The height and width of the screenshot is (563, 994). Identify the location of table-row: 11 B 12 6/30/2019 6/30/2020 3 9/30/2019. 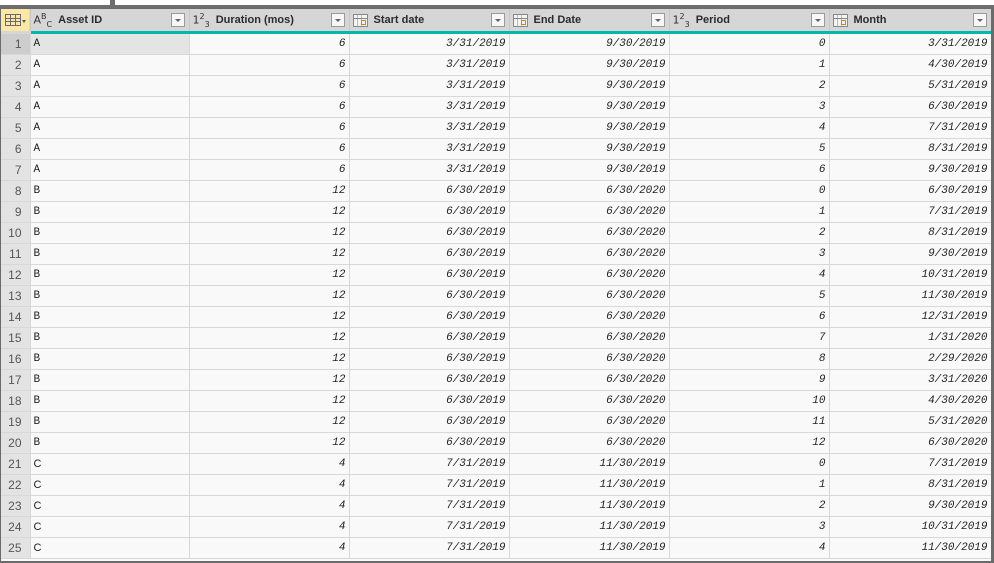
(496, 254).